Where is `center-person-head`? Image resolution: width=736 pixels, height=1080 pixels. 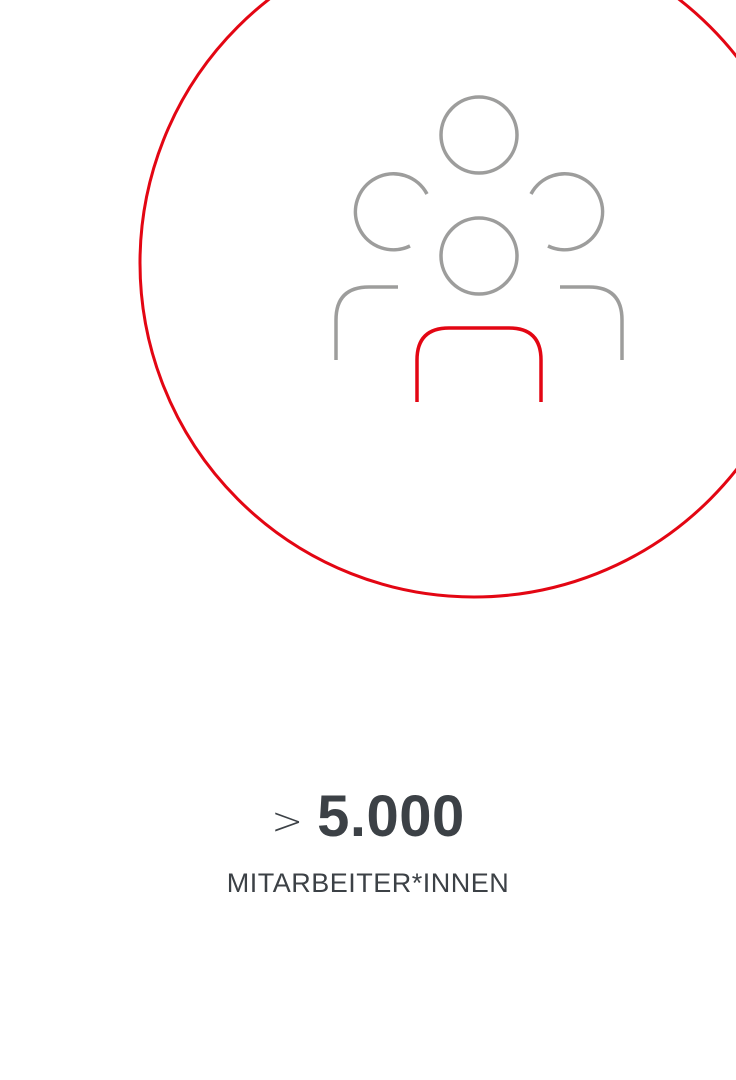 center-person-head is located at coordinates (479, 256).